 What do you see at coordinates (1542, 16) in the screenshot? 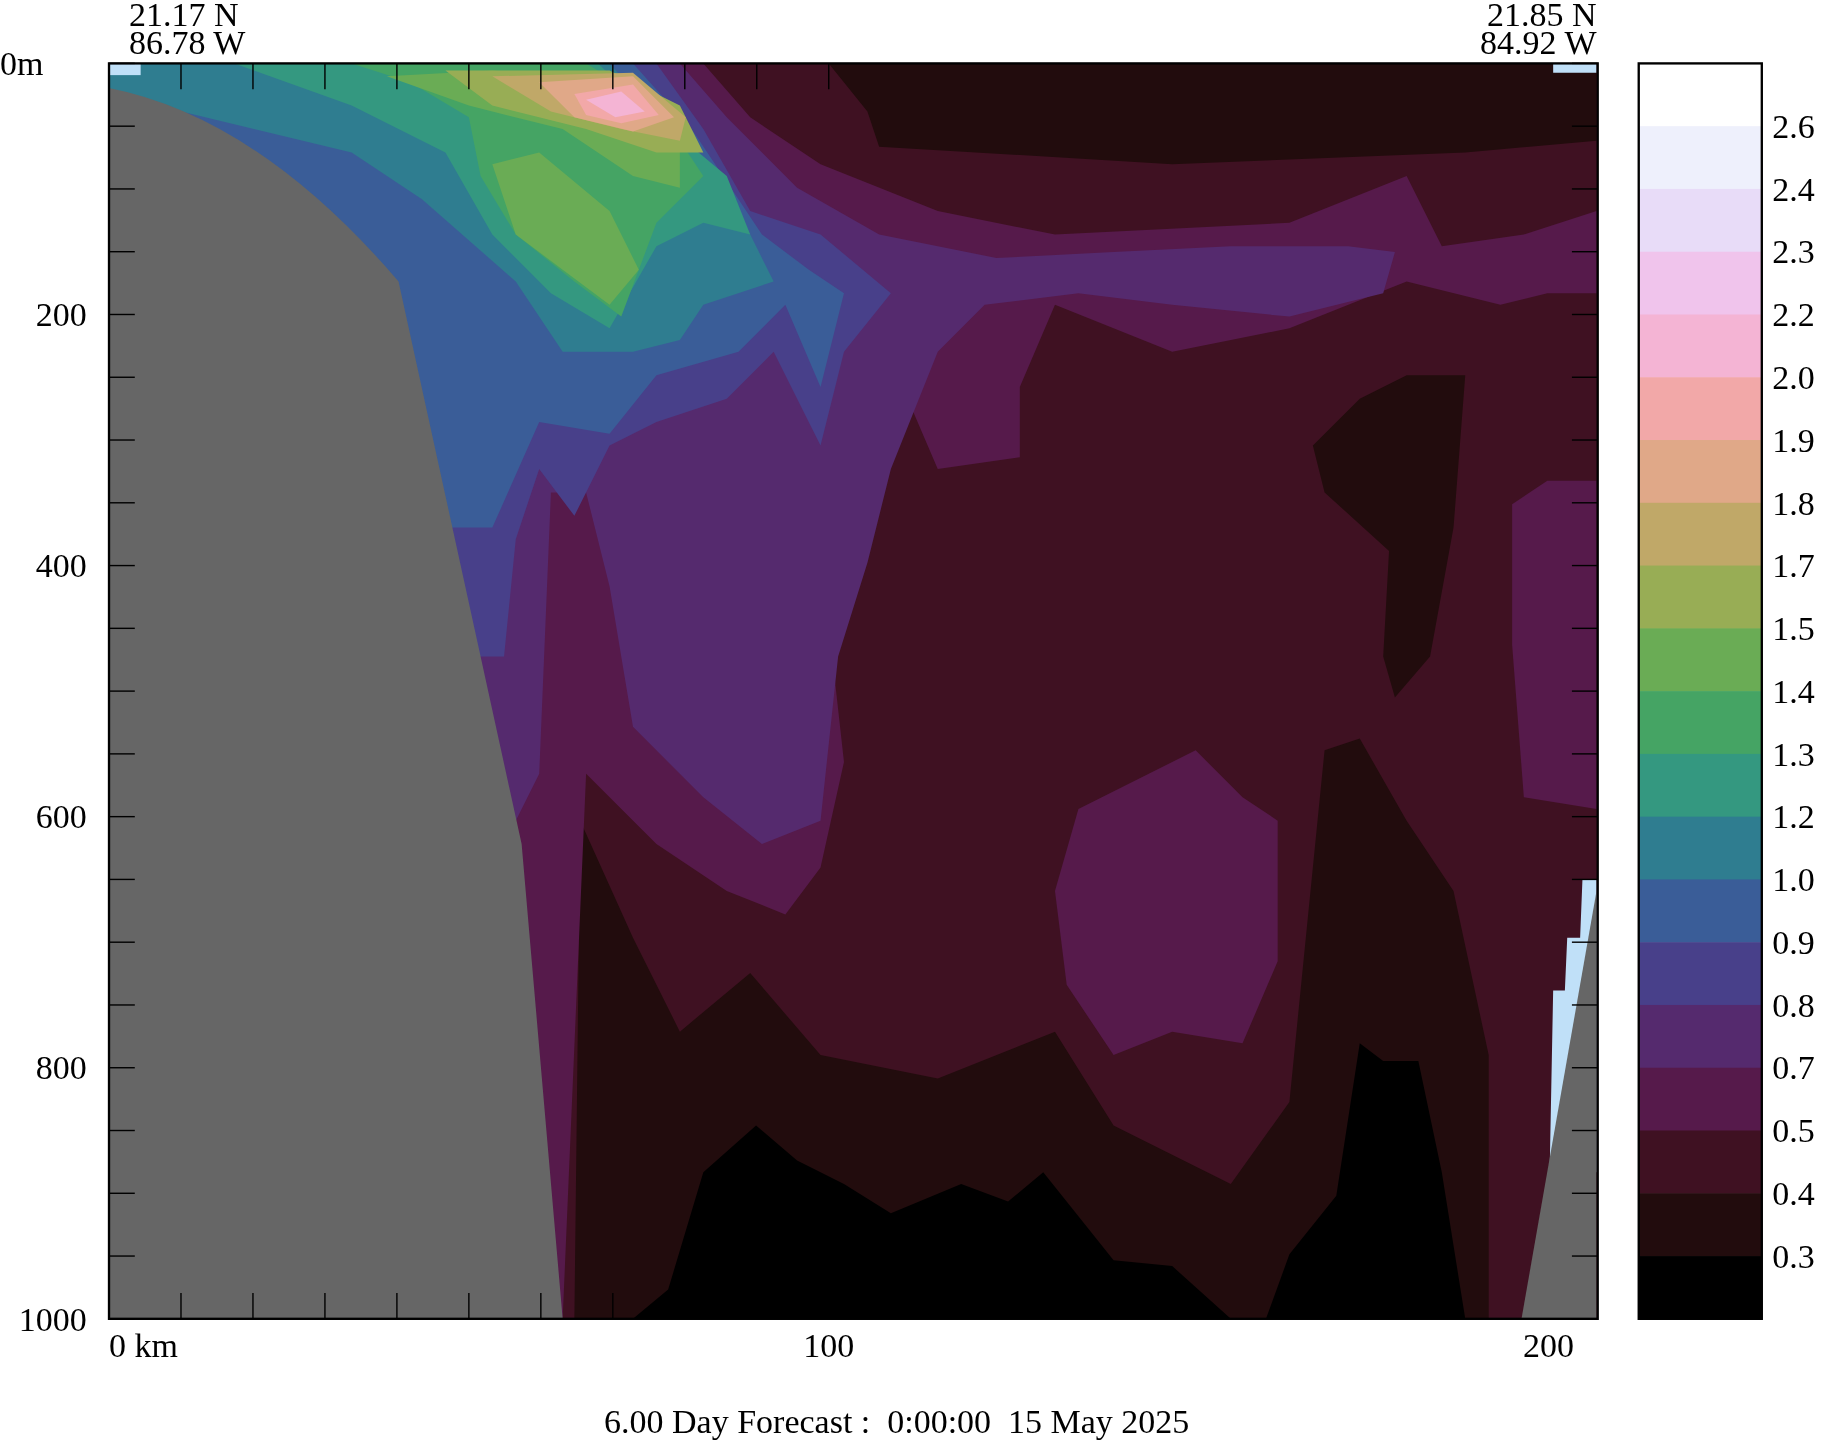
I see `end-latitude: 21.85 N` at bounding box center [1542, 16].